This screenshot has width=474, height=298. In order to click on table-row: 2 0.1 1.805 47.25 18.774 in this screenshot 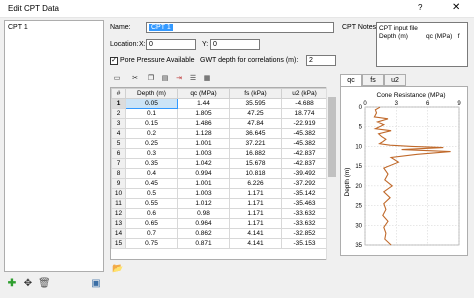, I will do `click(219, 113)`.